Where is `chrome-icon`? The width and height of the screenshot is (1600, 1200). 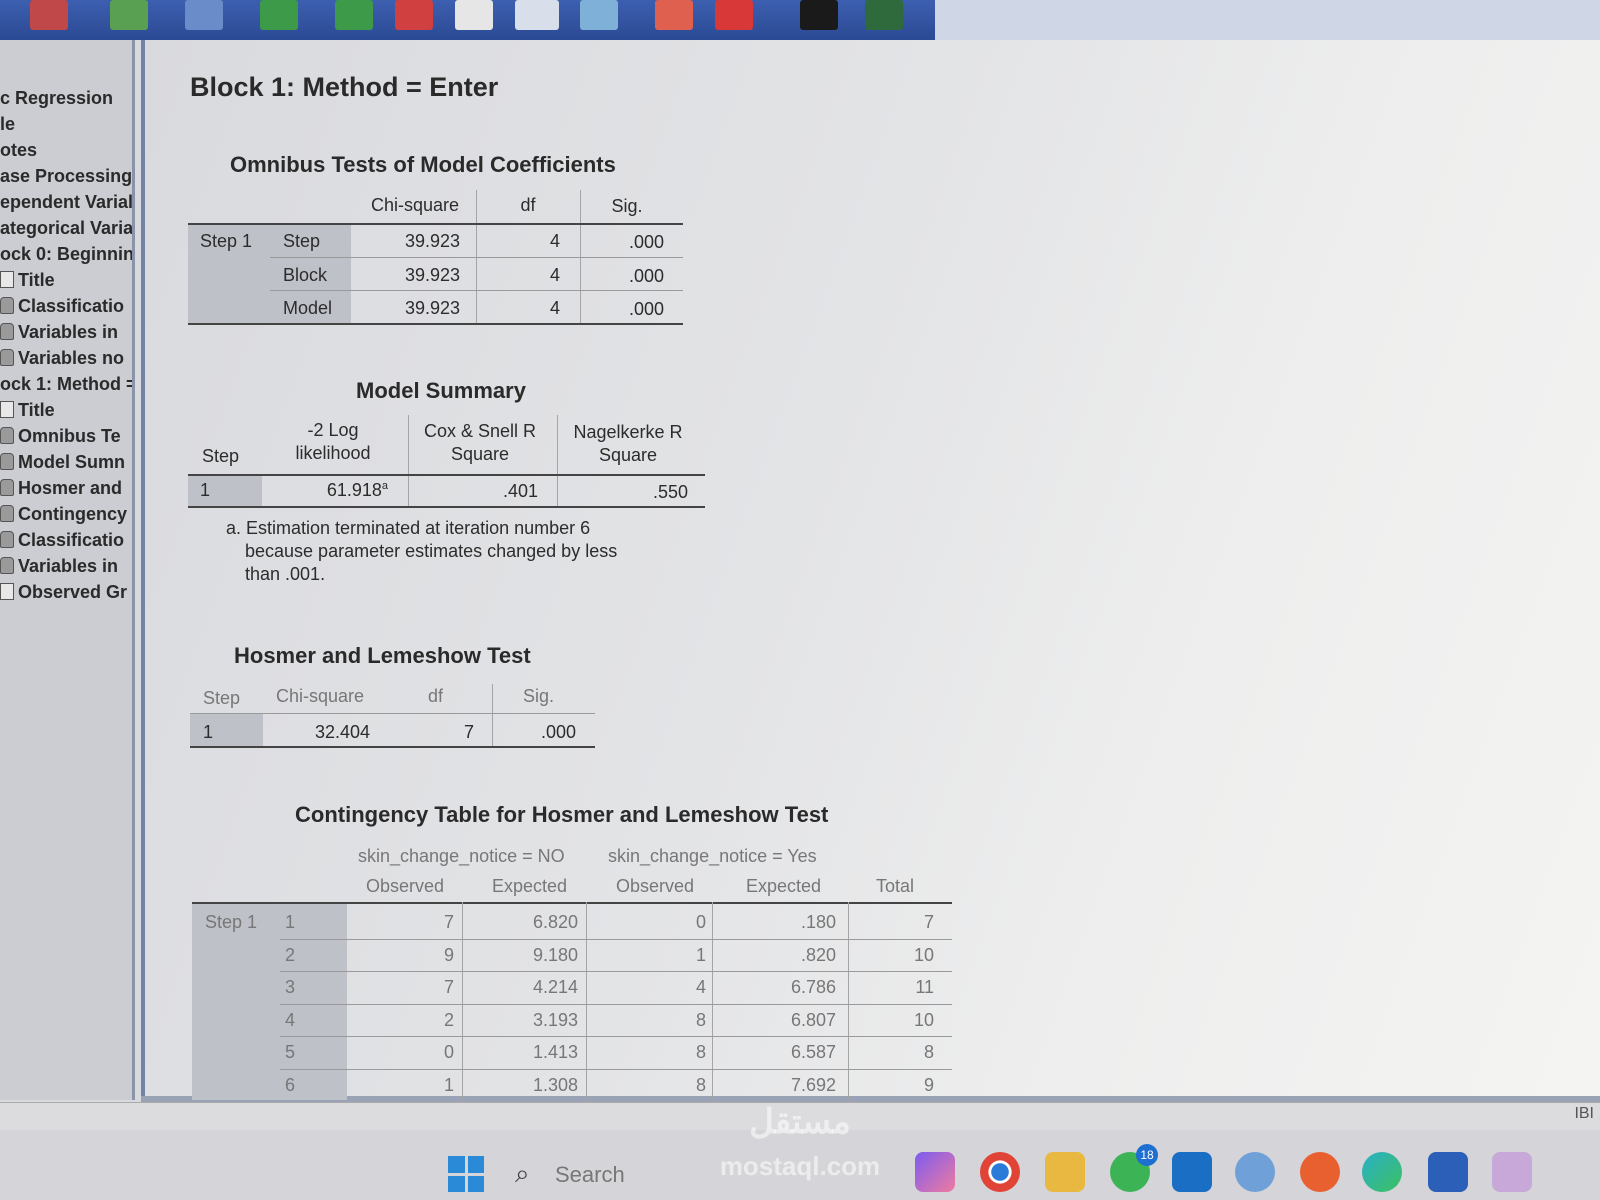 chrome-icon is located at coordinates (1000, 1172).